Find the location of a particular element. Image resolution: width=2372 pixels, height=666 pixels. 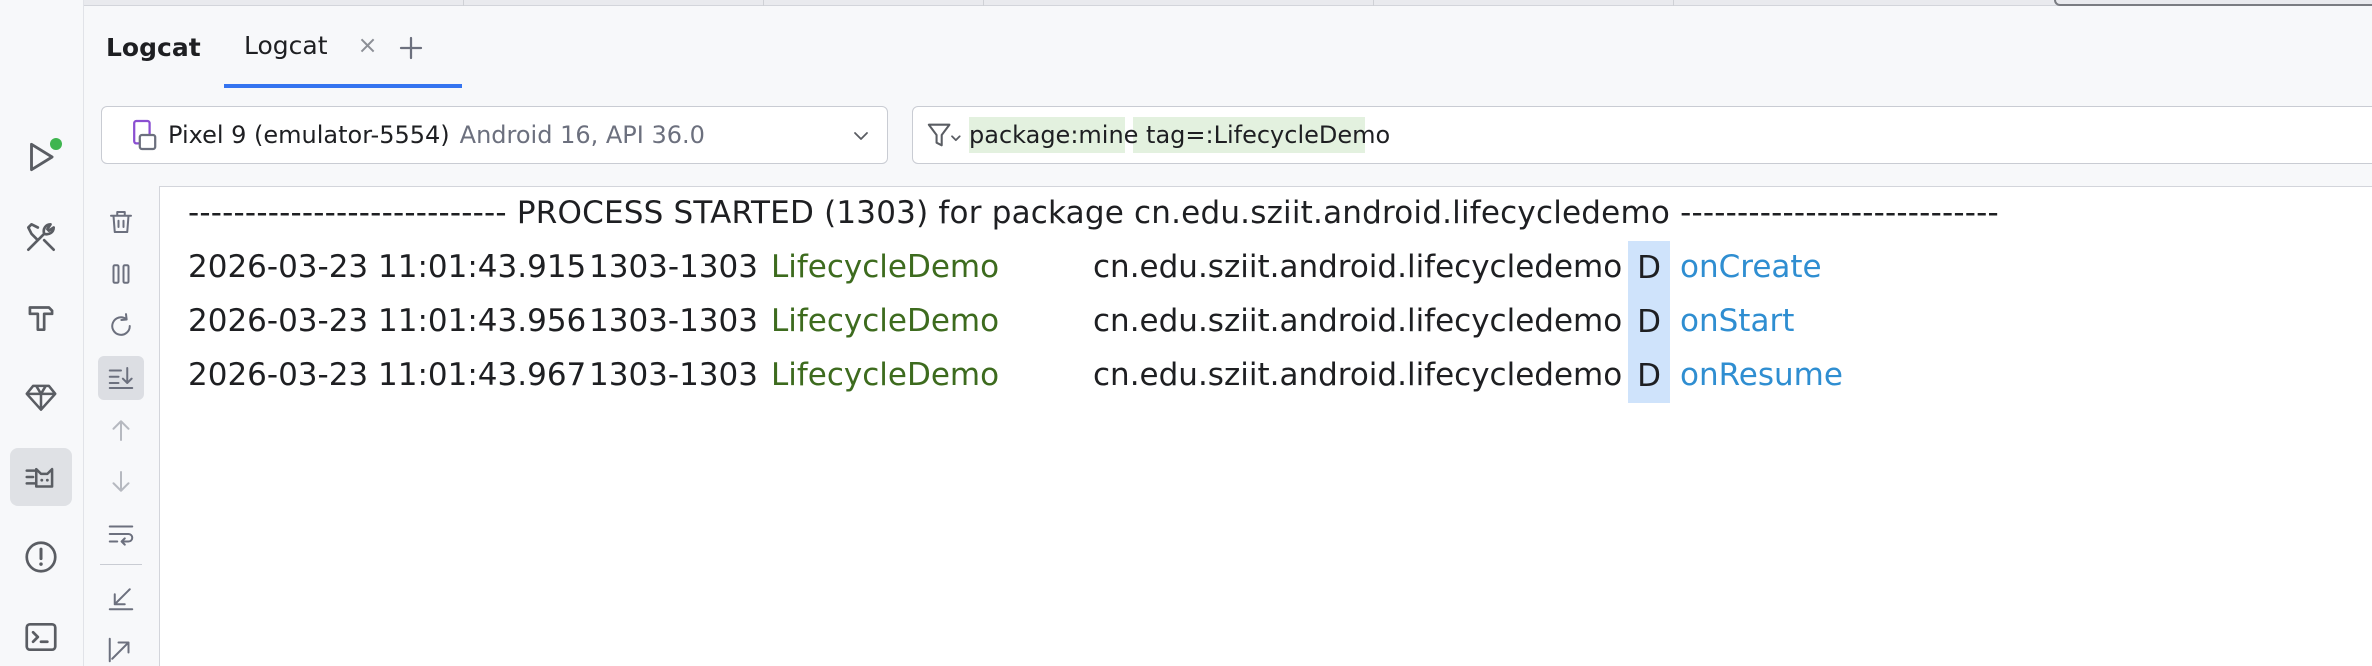

left-tool-bar is located at coordinates (42, 333).